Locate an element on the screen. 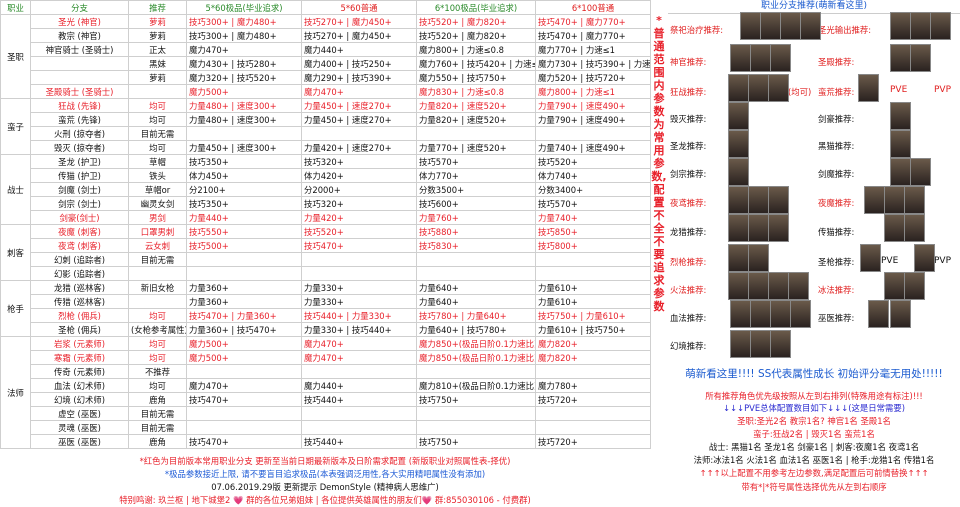 Image resolution: width=960 pixels, height=507 pixels. note-version: 07.06.2019.29版 更新提示 DemonStyle (精神病人思维广) is located at coordinates (325, 487).